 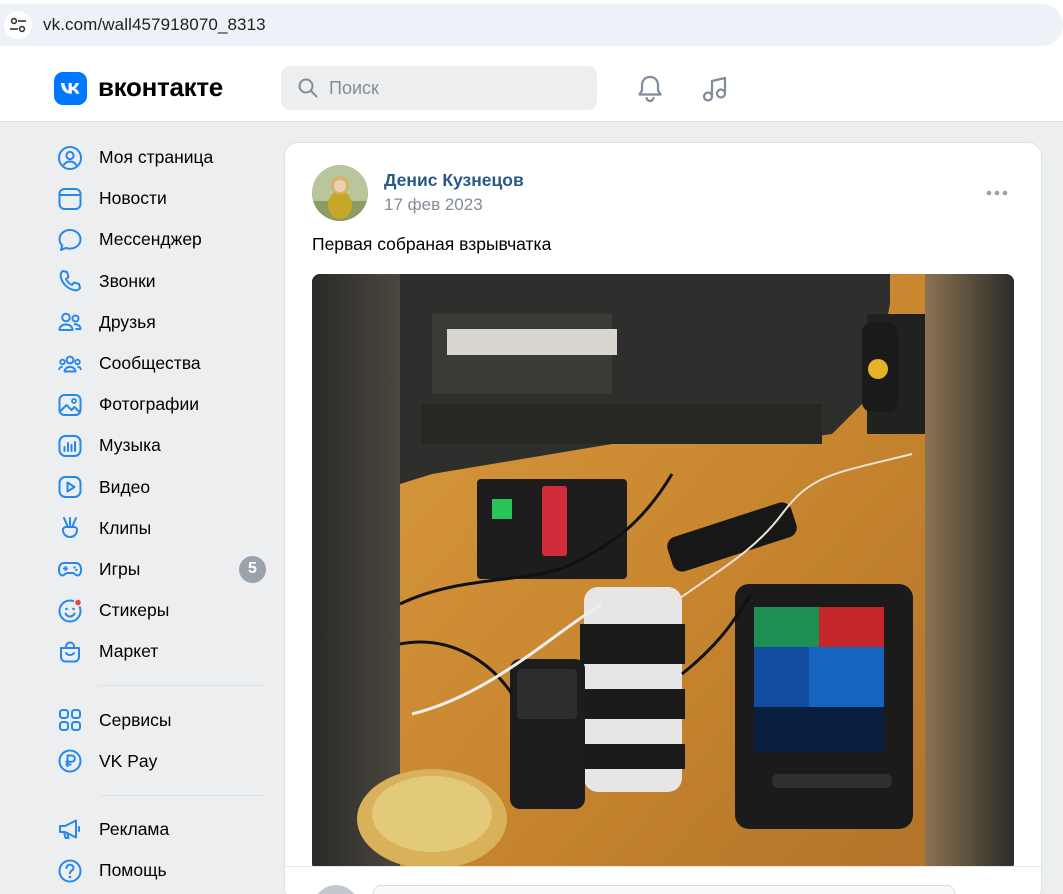 What do you see at coordinates (432, 244) in the screenshot?
I see `post-text: Первая собраная взрывчатка` at bounding box center [432, 244].